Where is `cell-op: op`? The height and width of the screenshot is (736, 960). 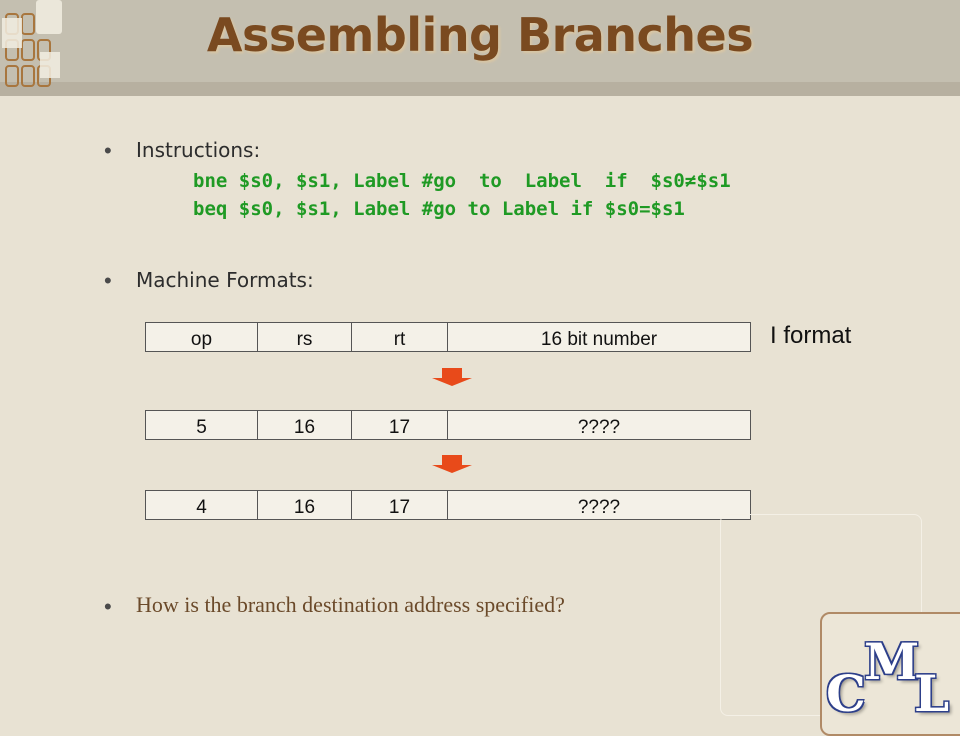
cell-op: op is located at coordinates (202, 337).